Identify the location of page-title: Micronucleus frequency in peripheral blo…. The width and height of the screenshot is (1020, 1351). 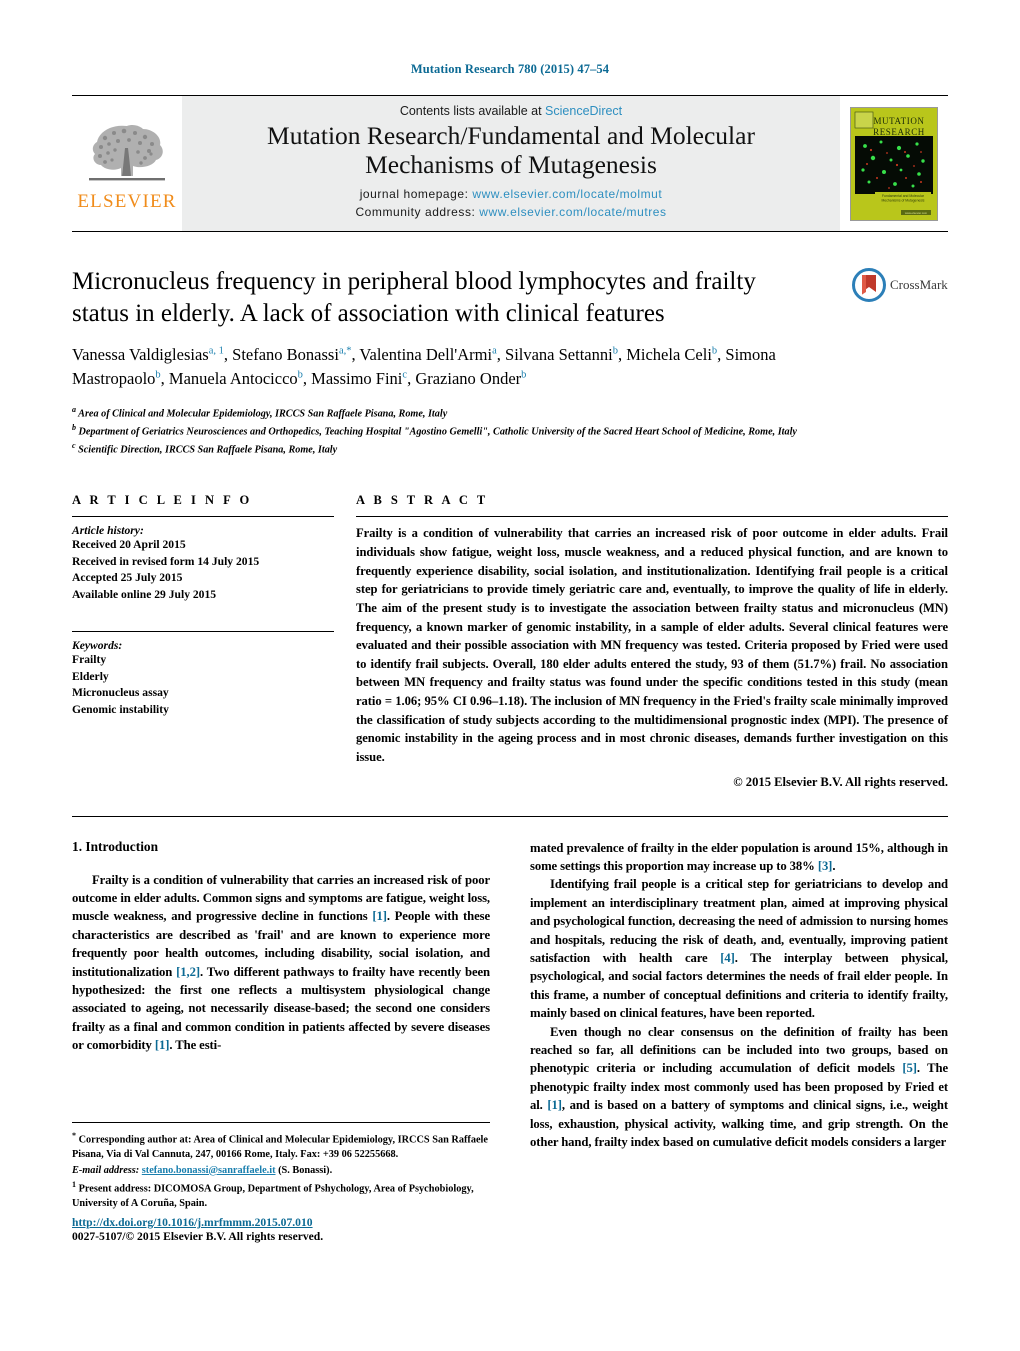
(414, 297).